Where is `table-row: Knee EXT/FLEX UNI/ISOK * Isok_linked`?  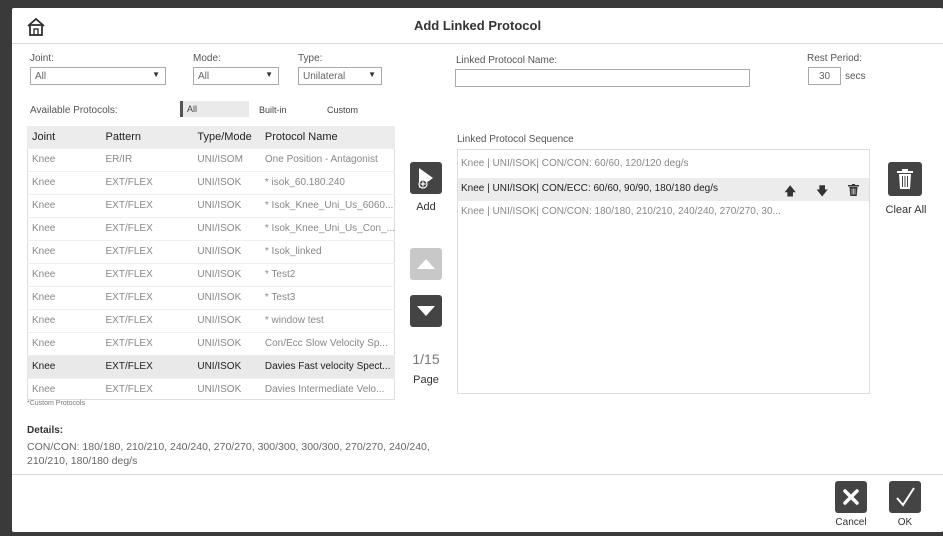
table-row: Knee EXT/FLEX UNI/ISOK * Isok_linked is located at coordinates (211, 251).